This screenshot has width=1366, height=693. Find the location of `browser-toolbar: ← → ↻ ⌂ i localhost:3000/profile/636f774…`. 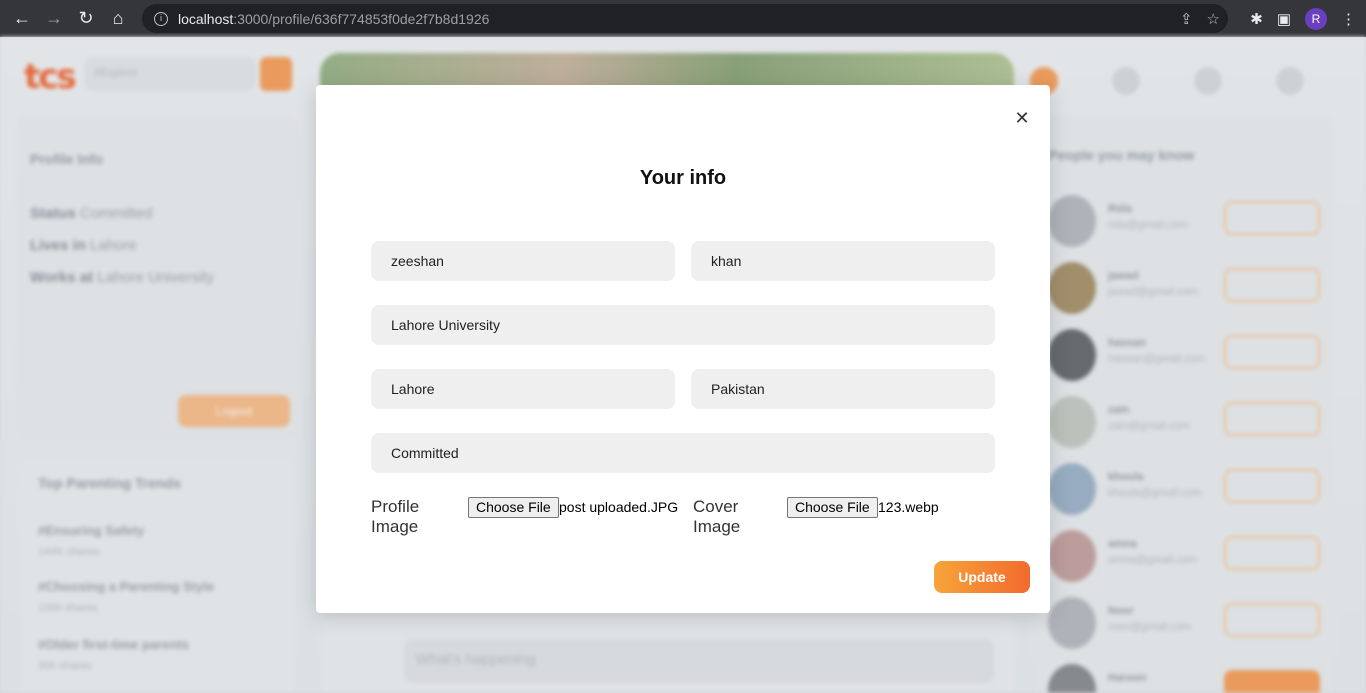

browser-toolbar: ← → ↻ ⌂ i localhost:3000/profile/636f774… is located at coordinates (683, 18).